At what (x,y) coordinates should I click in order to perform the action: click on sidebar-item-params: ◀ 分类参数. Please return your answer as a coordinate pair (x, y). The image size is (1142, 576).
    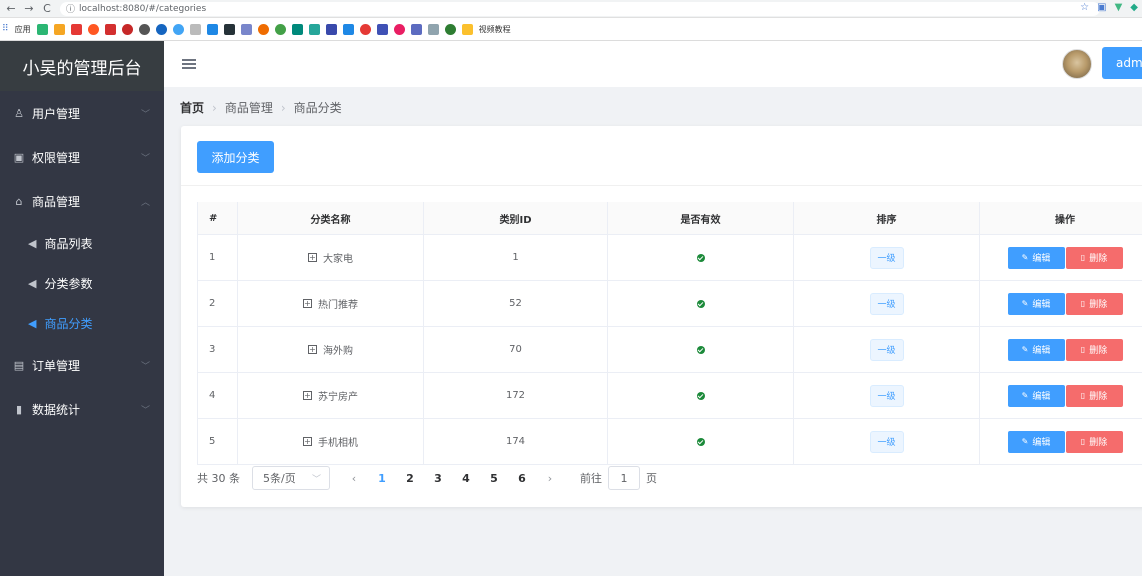
    Looking at the image, I should click on (82, 283).